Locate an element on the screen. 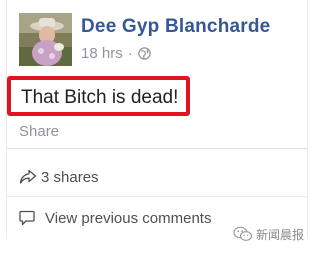  post-meta: 18 hrs · is located at coordinates (116, 53).